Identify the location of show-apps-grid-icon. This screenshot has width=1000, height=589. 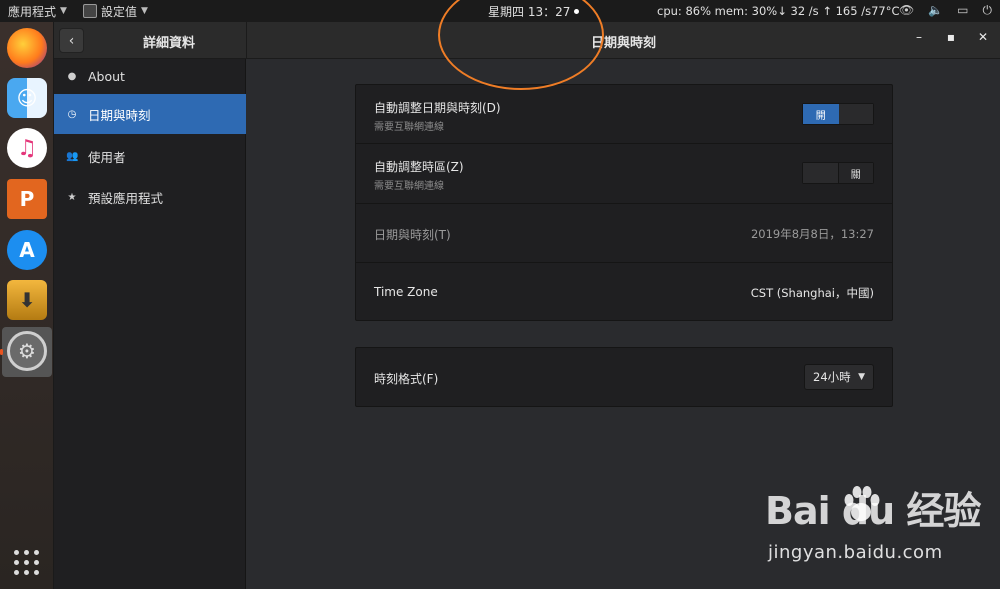
(27, 563).